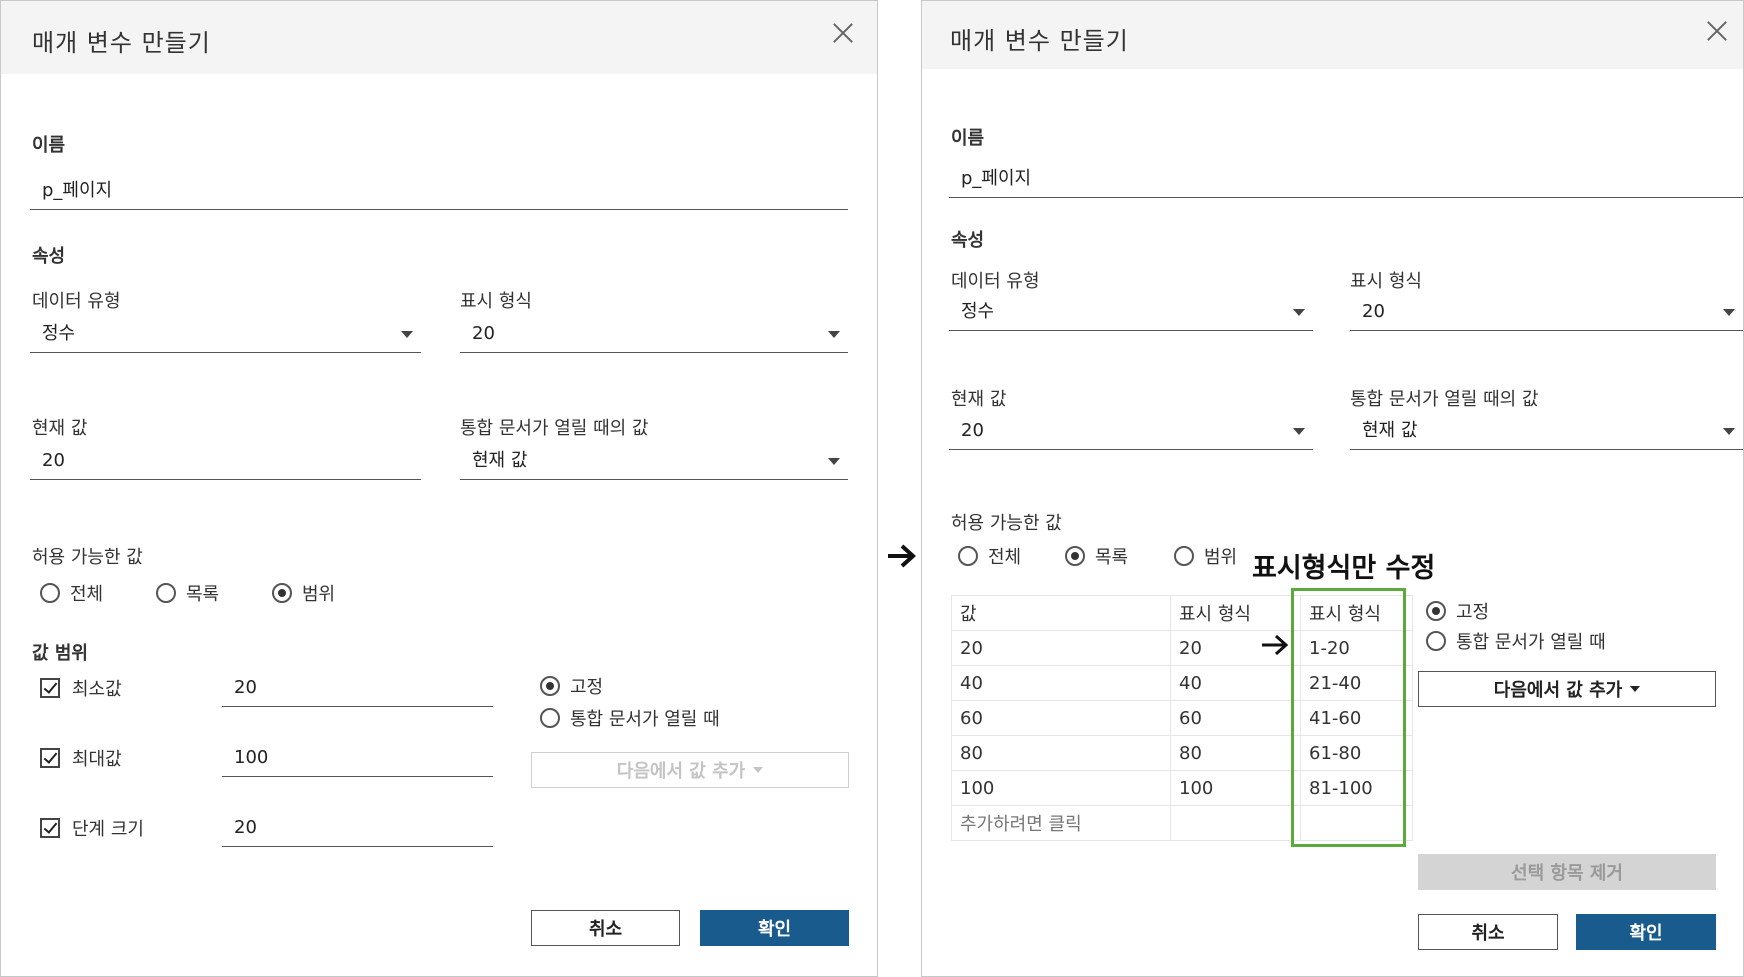 The height and width of the screenshot is (977, 1744). What do you see at coordinates (1356, 753) in the screenshot?
I see `cell-display-new: 61-80` at bounding box center [1356, 753].